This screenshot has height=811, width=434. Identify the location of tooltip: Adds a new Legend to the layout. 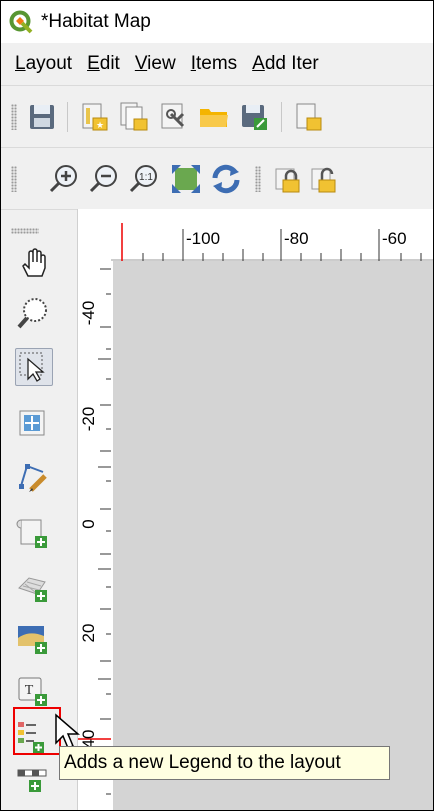
(224, 763).